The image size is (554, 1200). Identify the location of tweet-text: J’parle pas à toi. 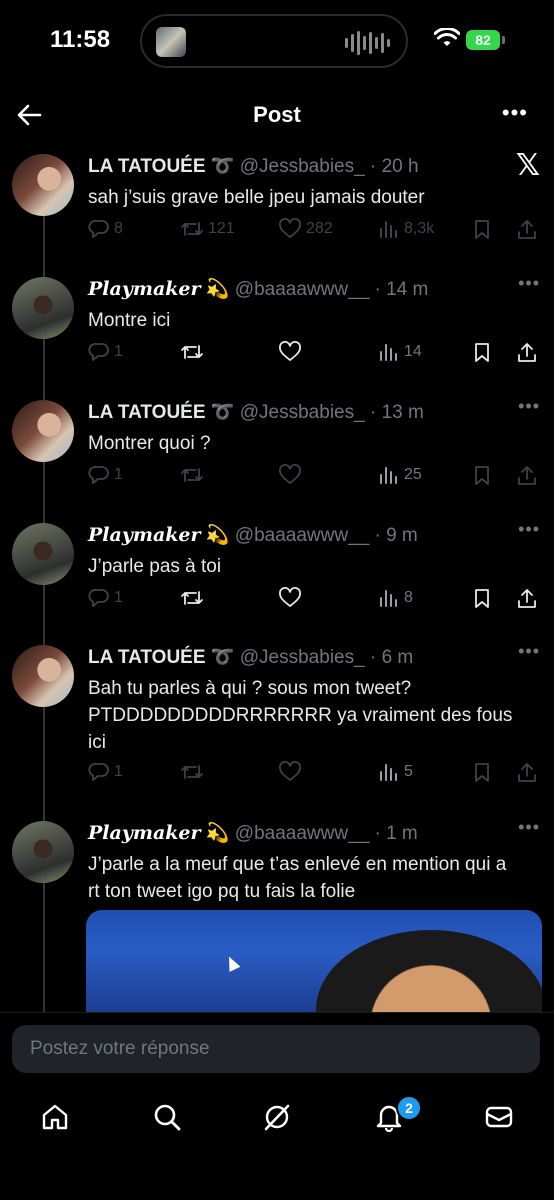
(155, 566).